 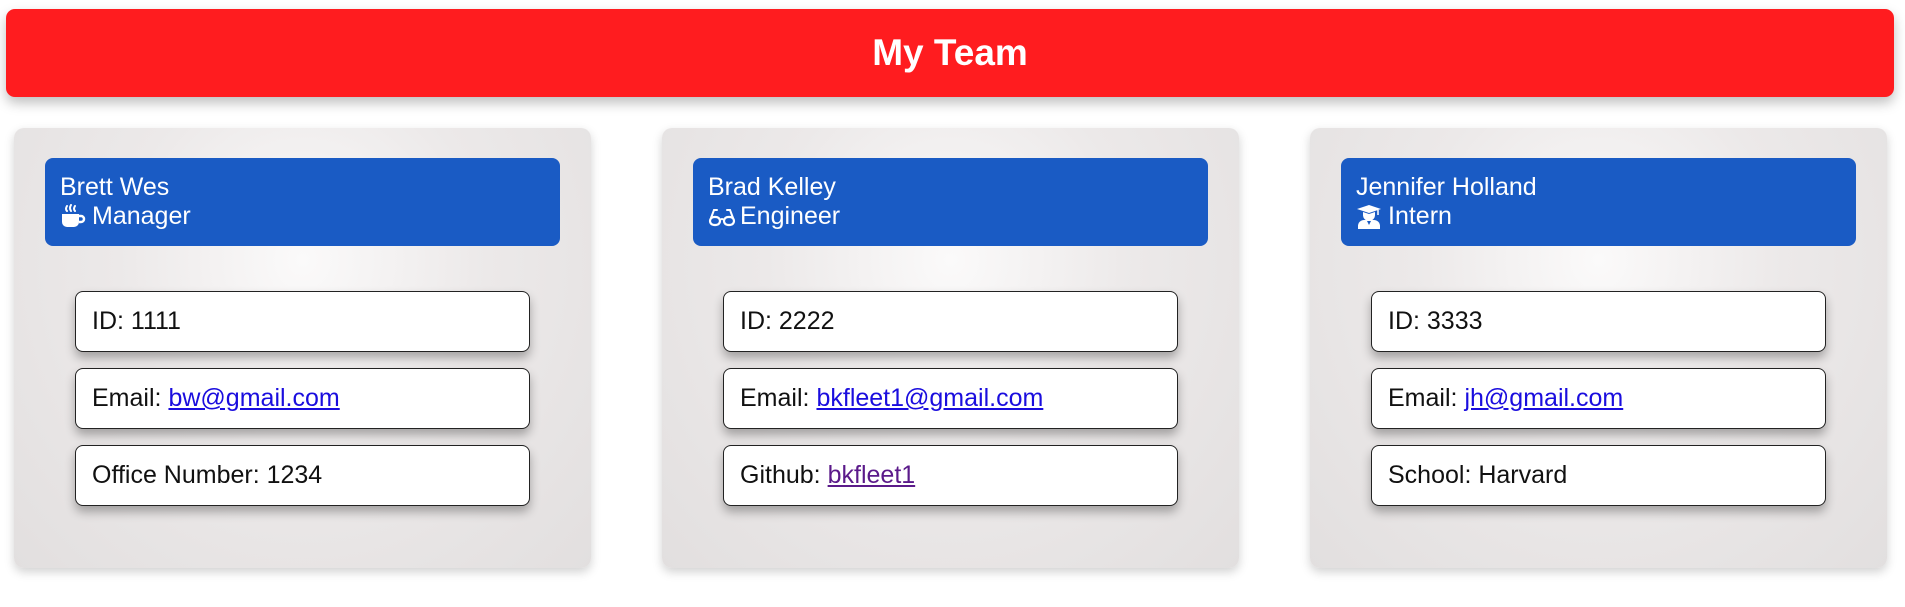 What do you see at coordinates (1369, 217) in the screenshot?
I see `graduate-icon` at bounding box center [1369, 217].